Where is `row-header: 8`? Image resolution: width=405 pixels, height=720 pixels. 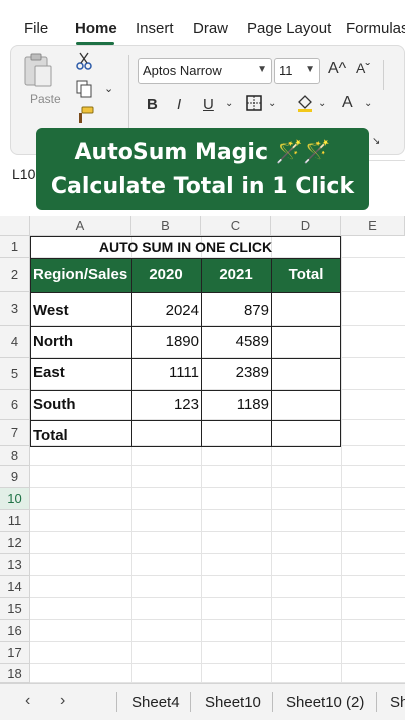
row-header: 8 is located at coordinates (15, 456).